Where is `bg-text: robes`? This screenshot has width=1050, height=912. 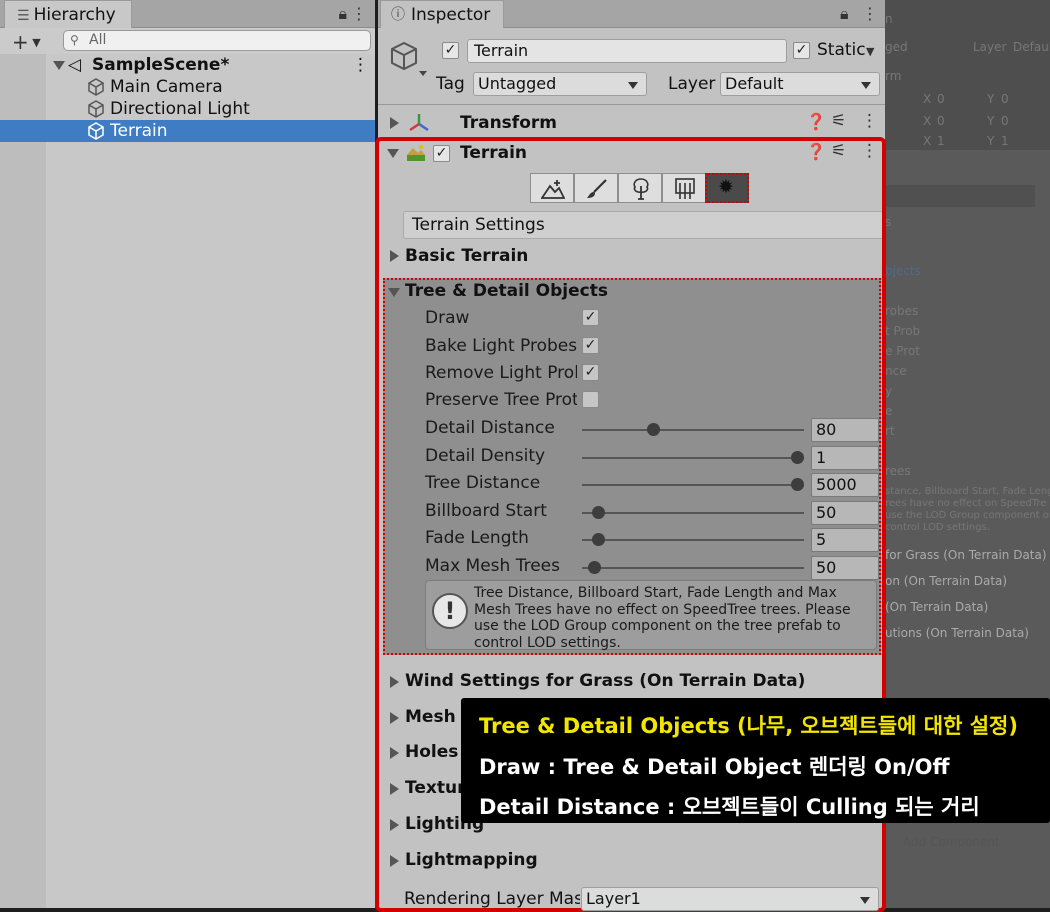
bg-text: robes is located at coordinates (902, 311).